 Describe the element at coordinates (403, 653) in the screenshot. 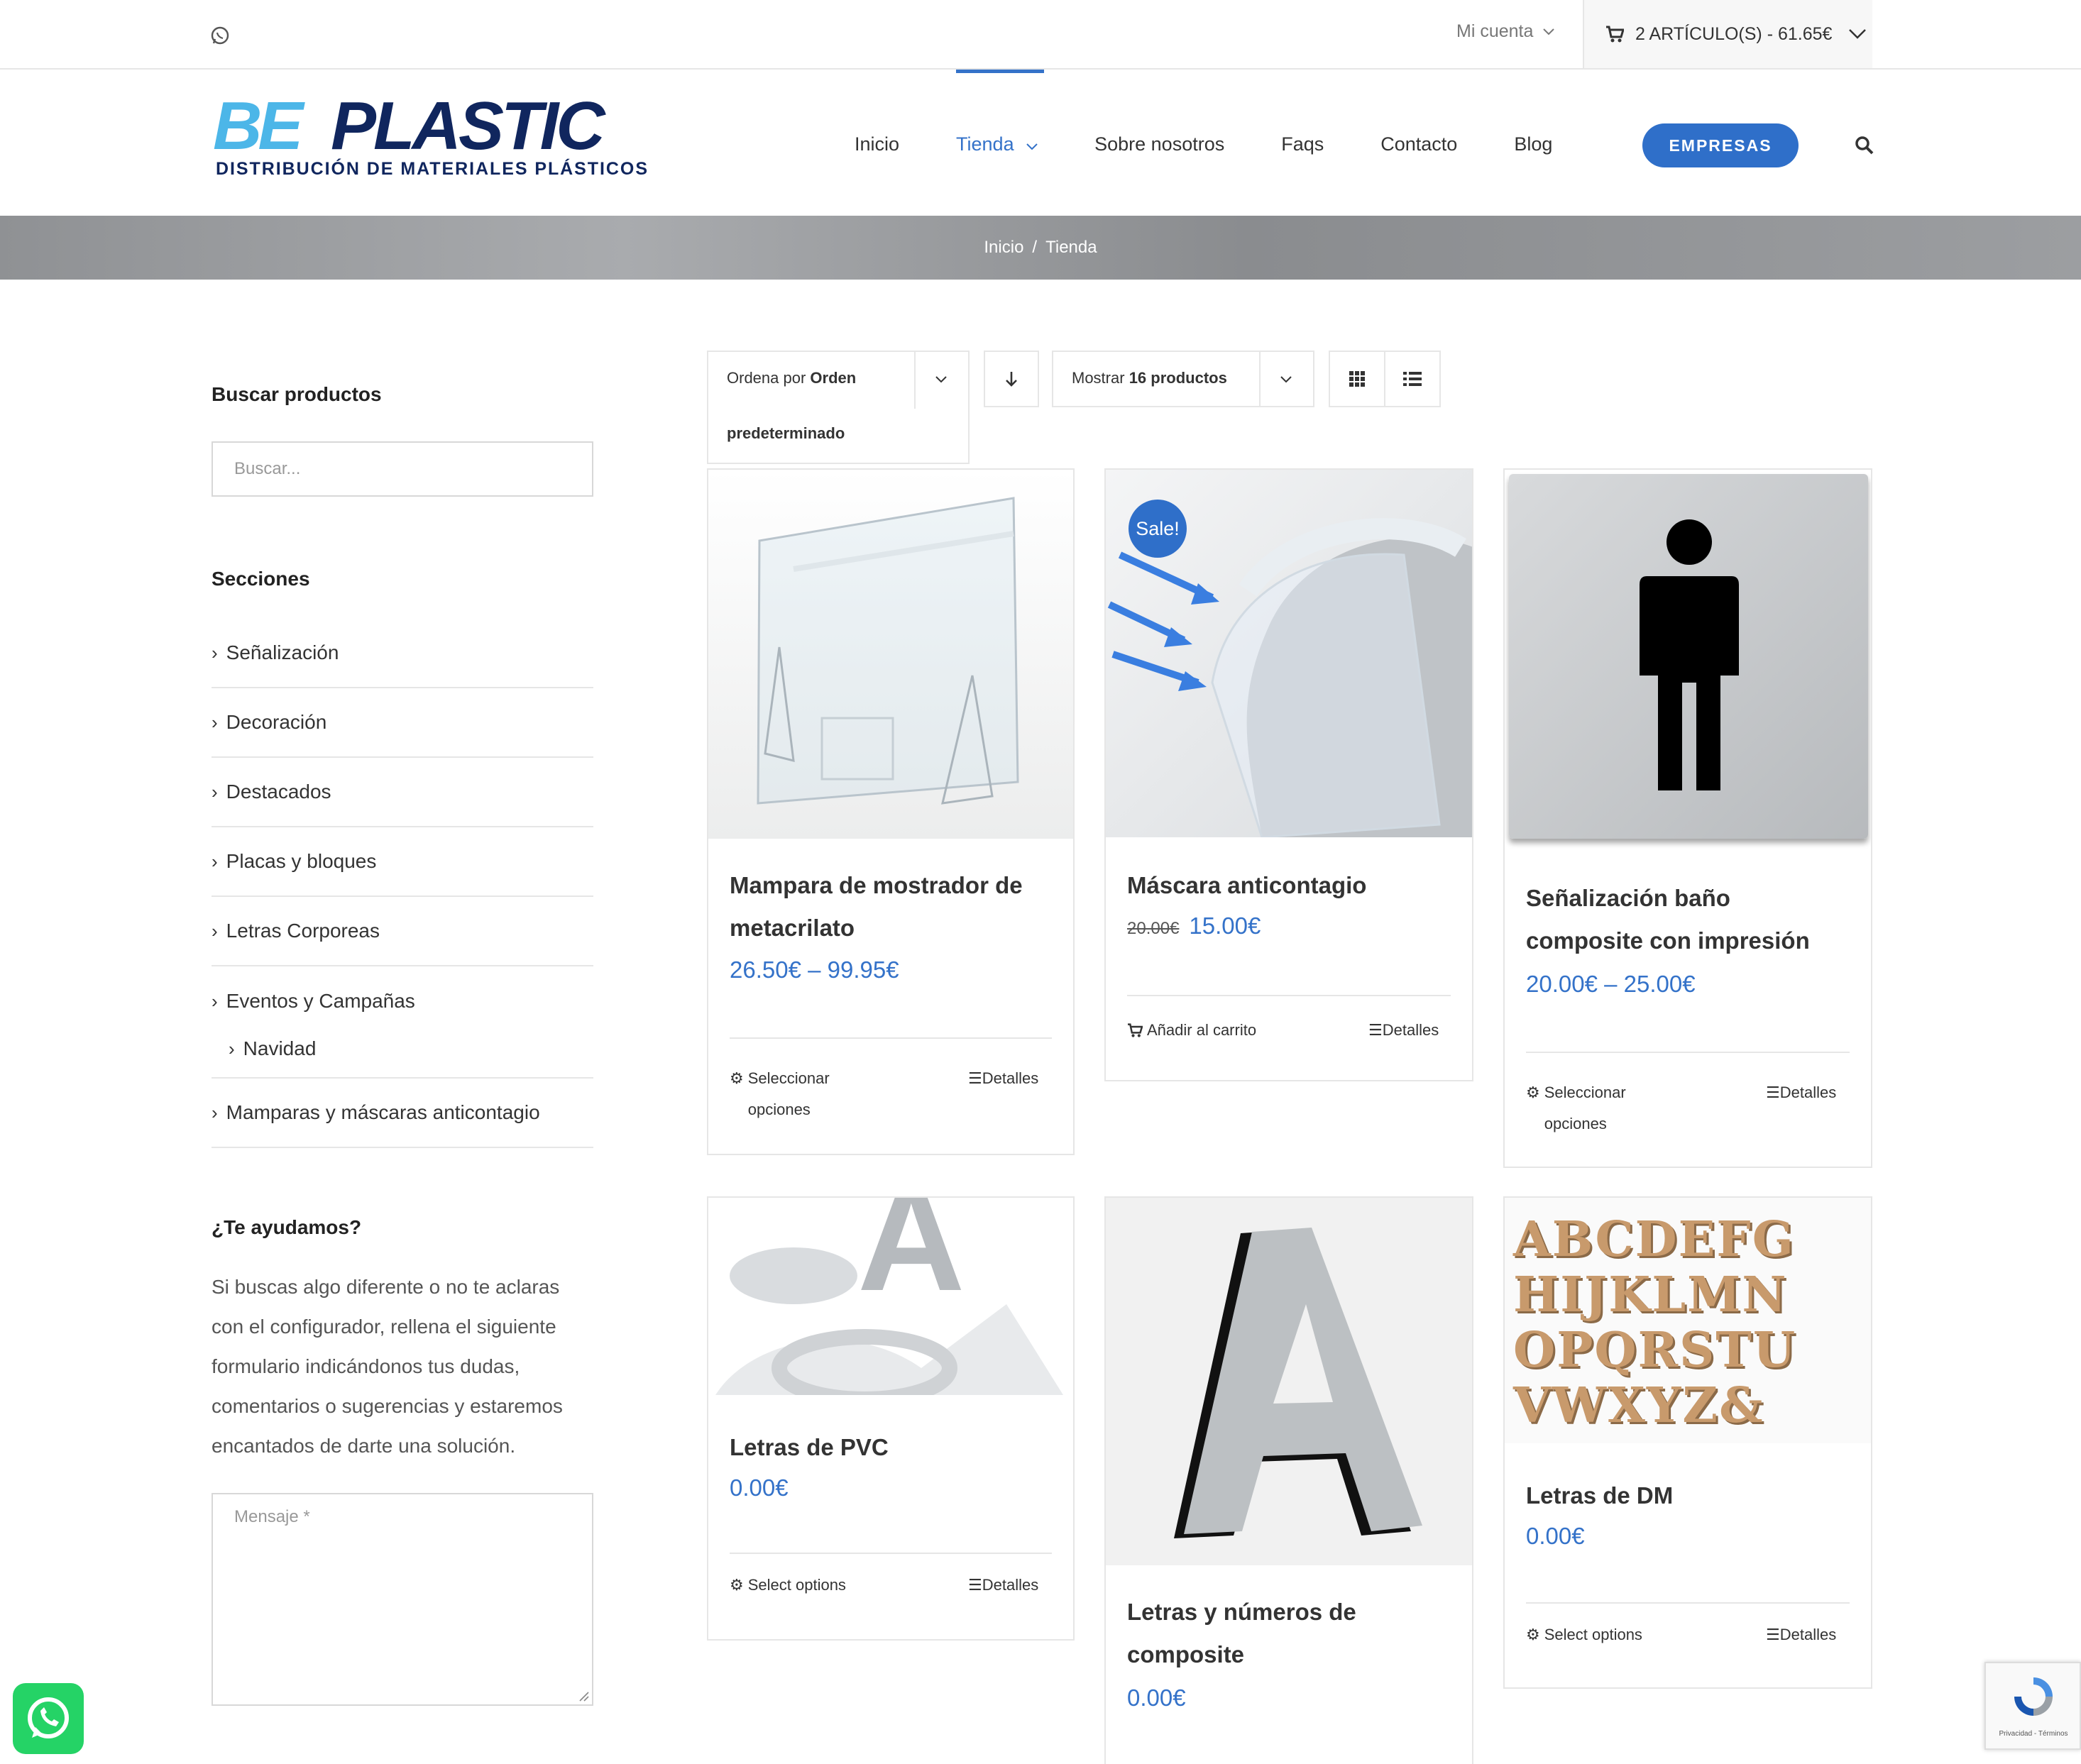

I see `section-senalizacion: › Señalización` at that location.